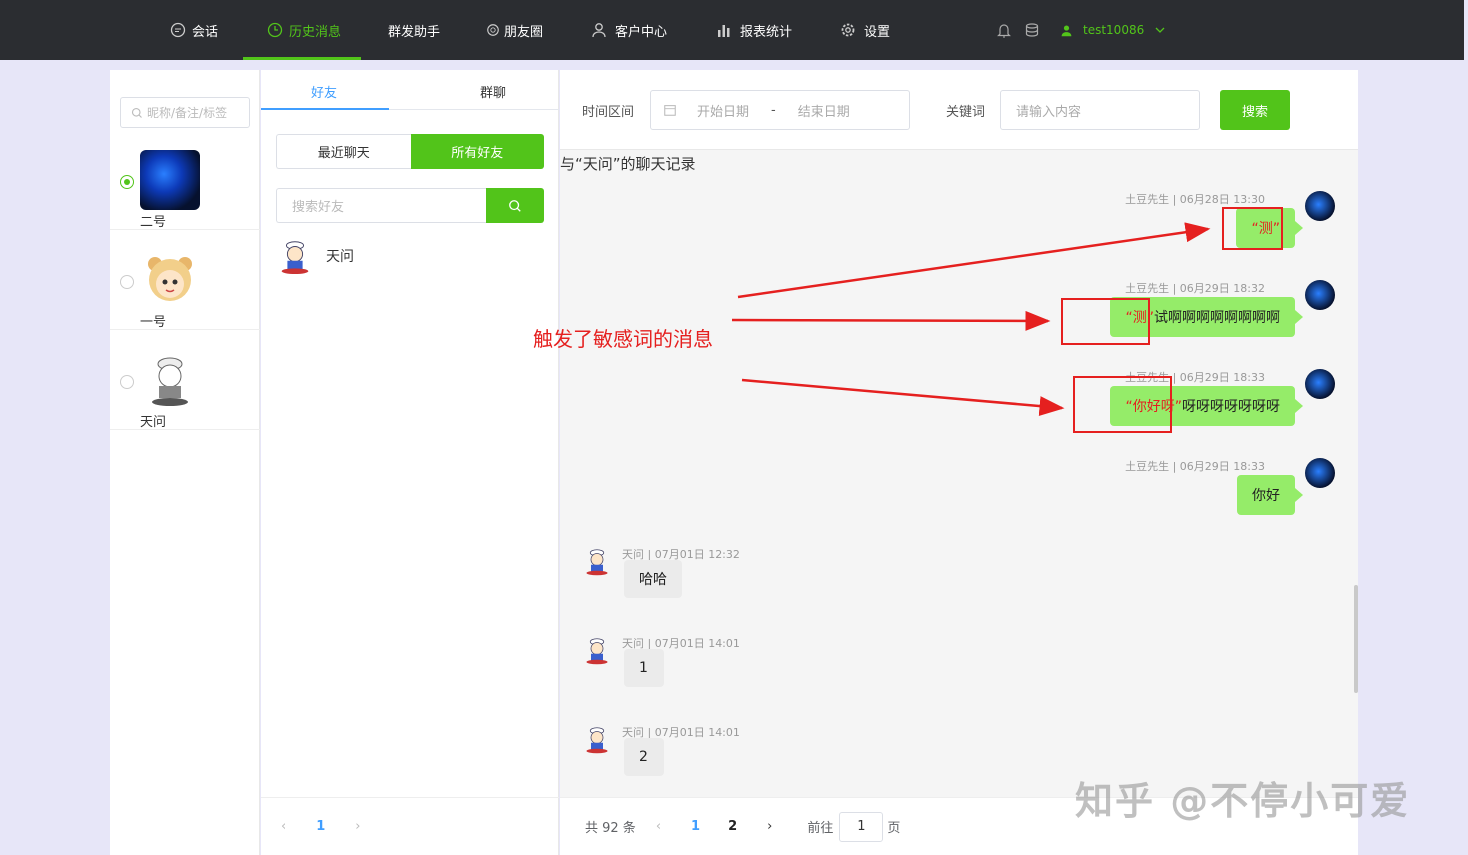 Image resolution: width=1468 pixels, height=855 pixels. What do you see at coordinates (766, 32) in the screenshot?
I see `nav-label: 报表统计` at bounding box center [766, 32].